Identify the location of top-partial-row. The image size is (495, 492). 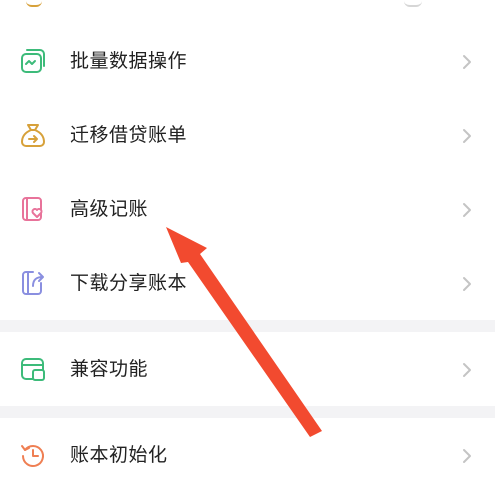
(247, 9).